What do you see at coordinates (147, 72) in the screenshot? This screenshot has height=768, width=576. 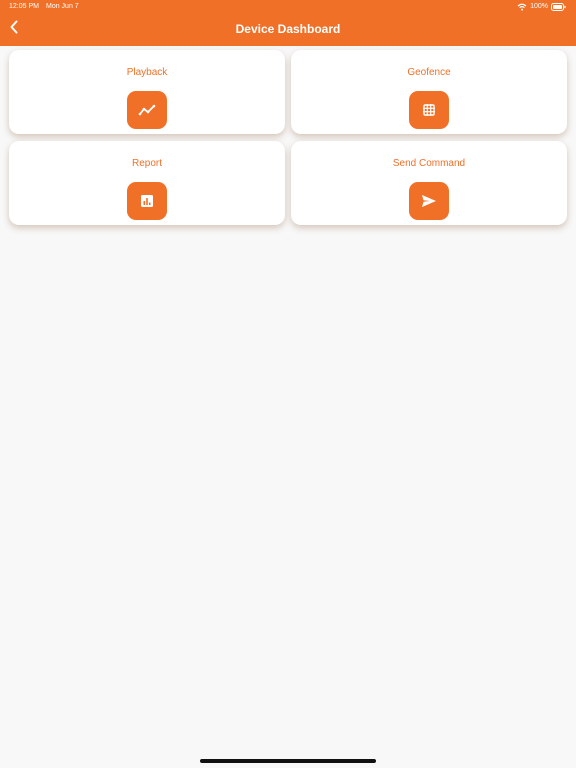 I see `playback-label: Playback` at bounding box center [147, 72].